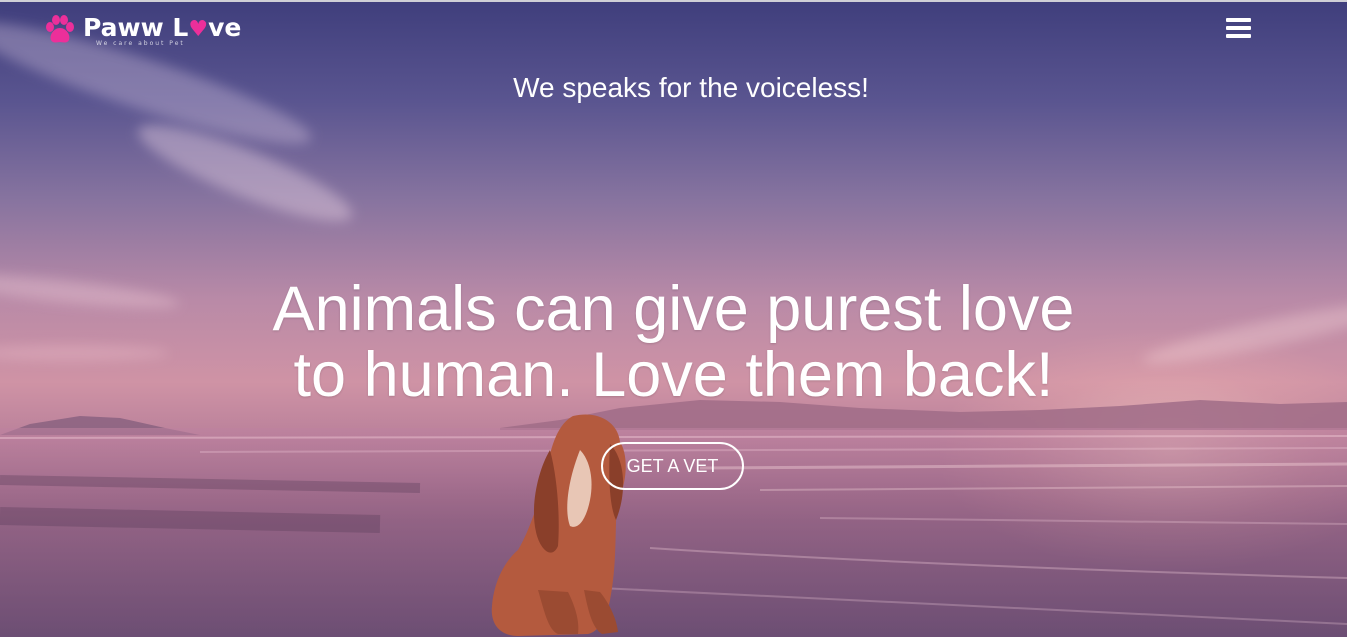 This screenshot has height=637, width=1347. What do you see at coordinates (673, 375) in the screenshot?
I see `hero-headline-line-2: to human. Love them back!` at bounding box center [673, 375].